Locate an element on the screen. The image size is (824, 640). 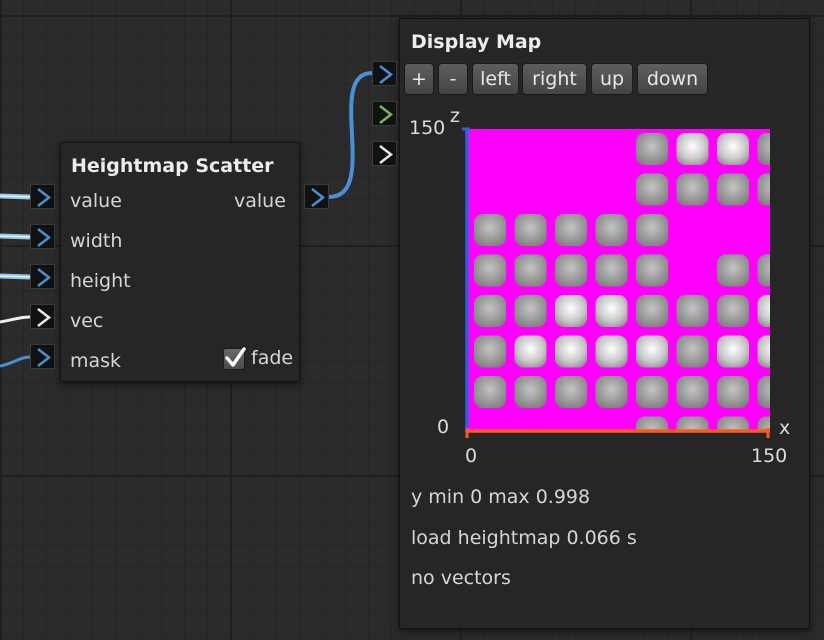
input-port-value is located at coordinates (42, 196).